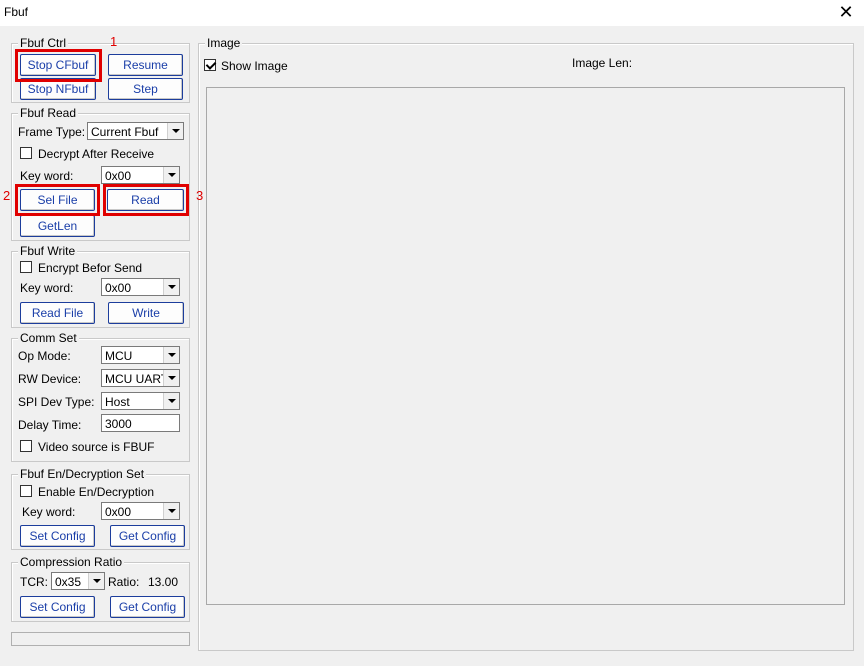 The height and width of the screenshot is (666, 864). Describe the element at coordinates (57, 313) in the screenshot. I see `read-file-button: Read File` at that location.